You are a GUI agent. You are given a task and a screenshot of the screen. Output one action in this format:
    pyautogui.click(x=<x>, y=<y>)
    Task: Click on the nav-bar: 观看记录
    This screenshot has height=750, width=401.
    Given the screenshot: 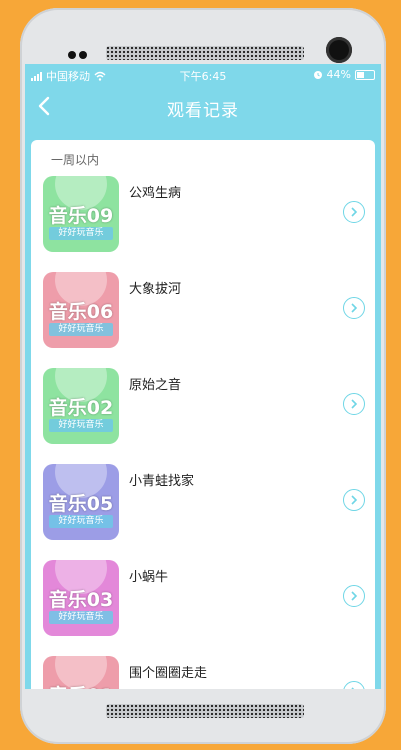 What is the action you would take?
    pyautogui.click(x=203, y=106)
    